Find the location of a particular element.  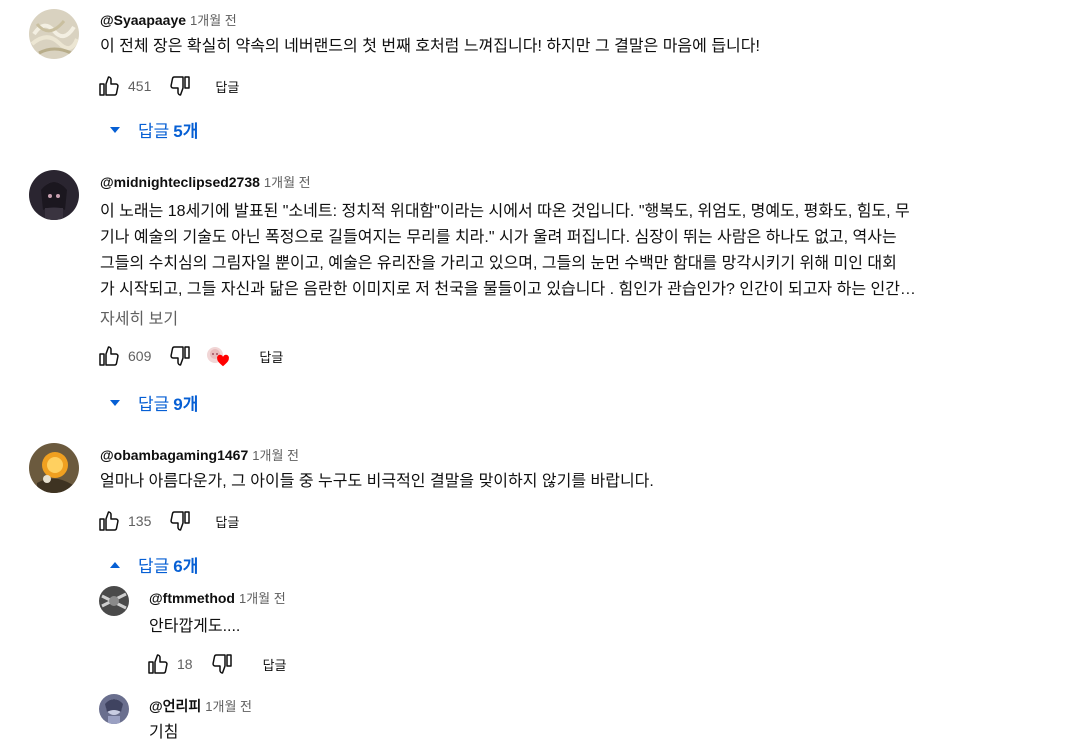

reply-header: @ftmmethod 1개월 전 is located at coordinates (217, 597).